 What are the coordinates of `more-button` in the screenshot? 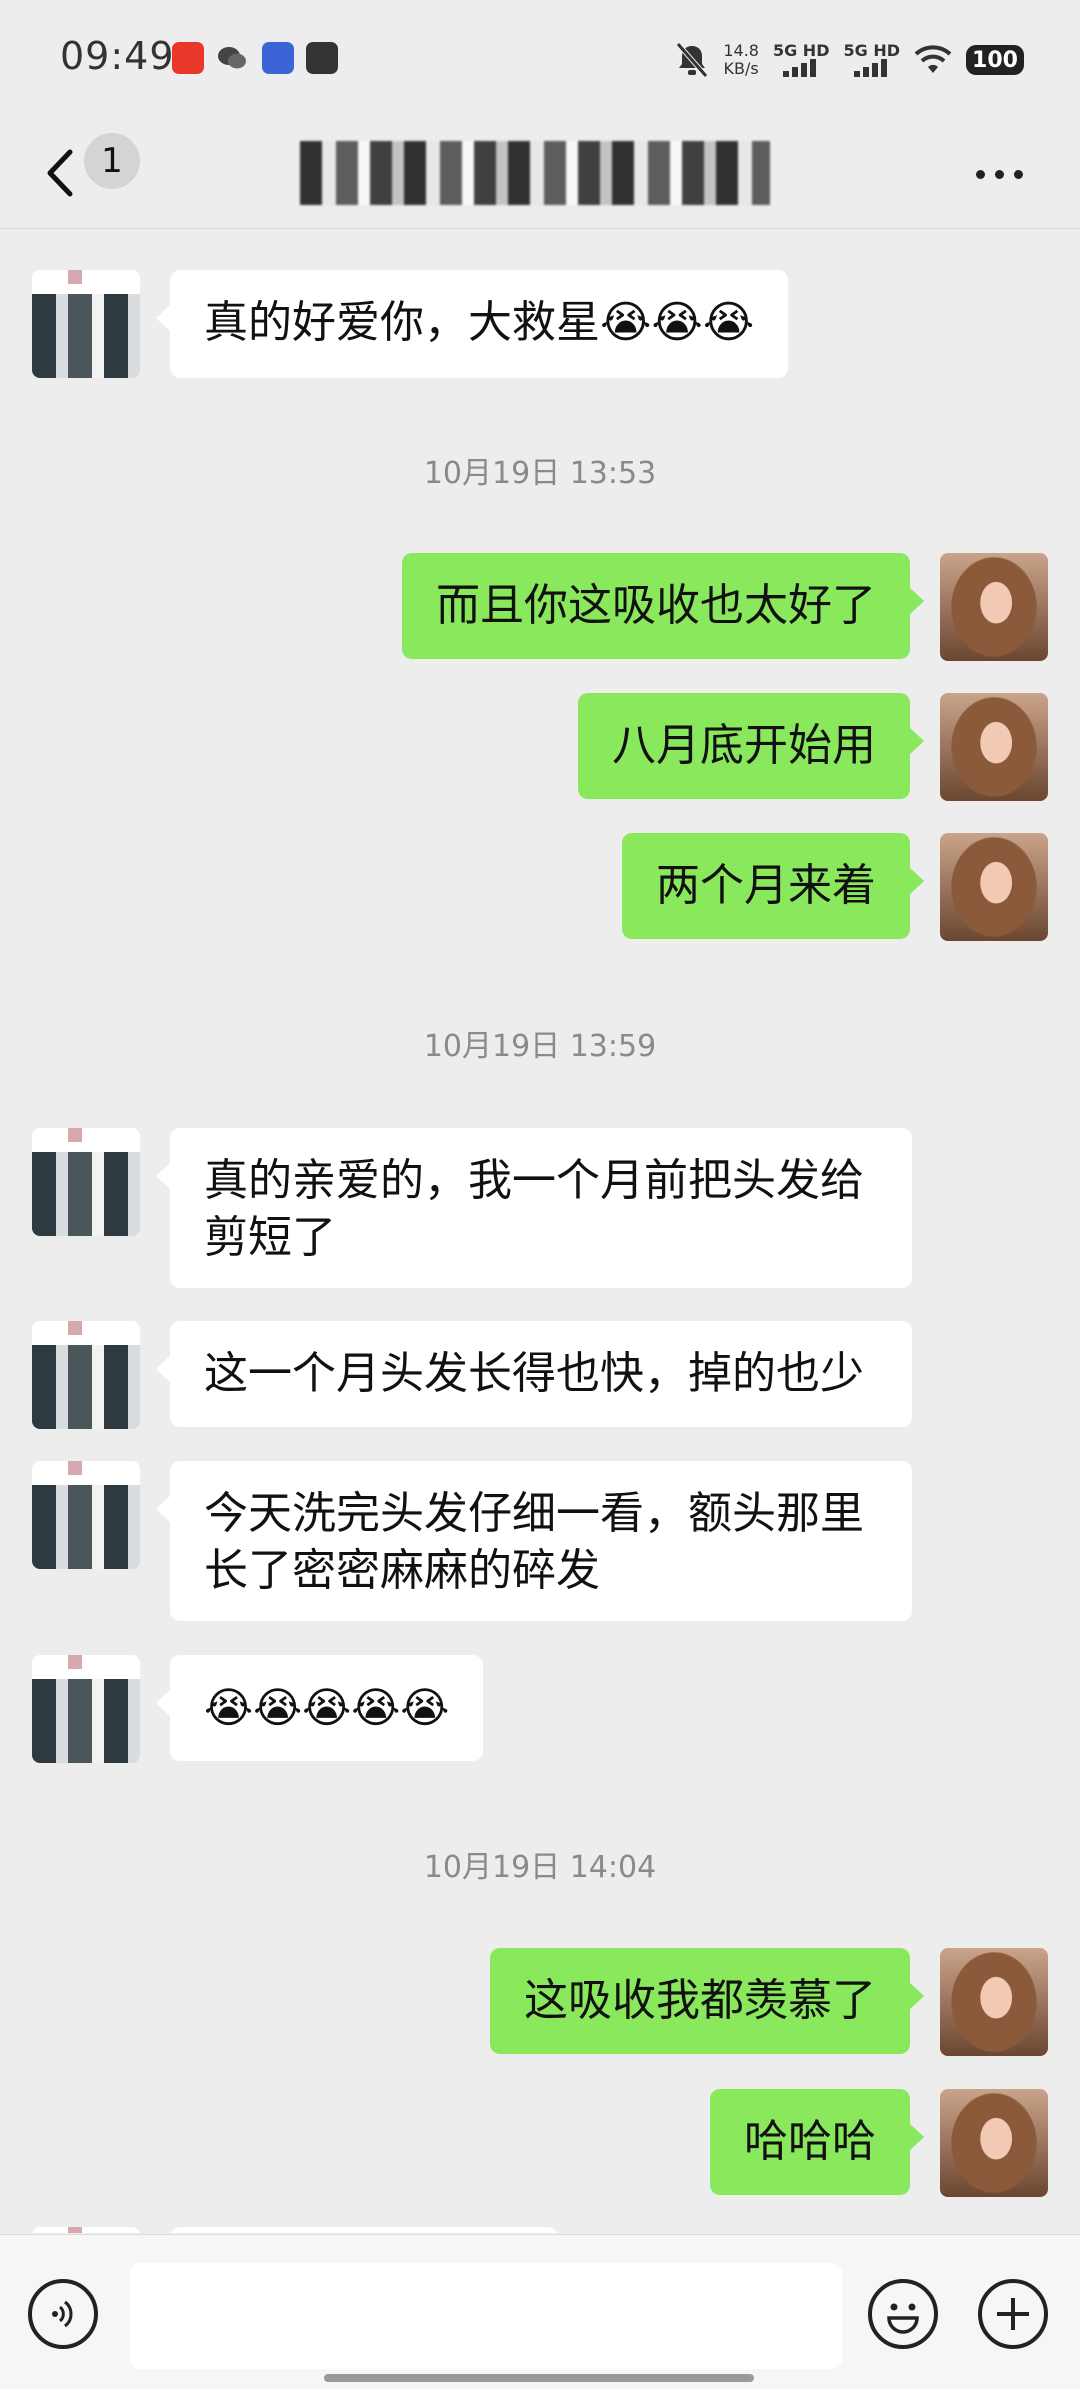 It's located at (1004, 174).